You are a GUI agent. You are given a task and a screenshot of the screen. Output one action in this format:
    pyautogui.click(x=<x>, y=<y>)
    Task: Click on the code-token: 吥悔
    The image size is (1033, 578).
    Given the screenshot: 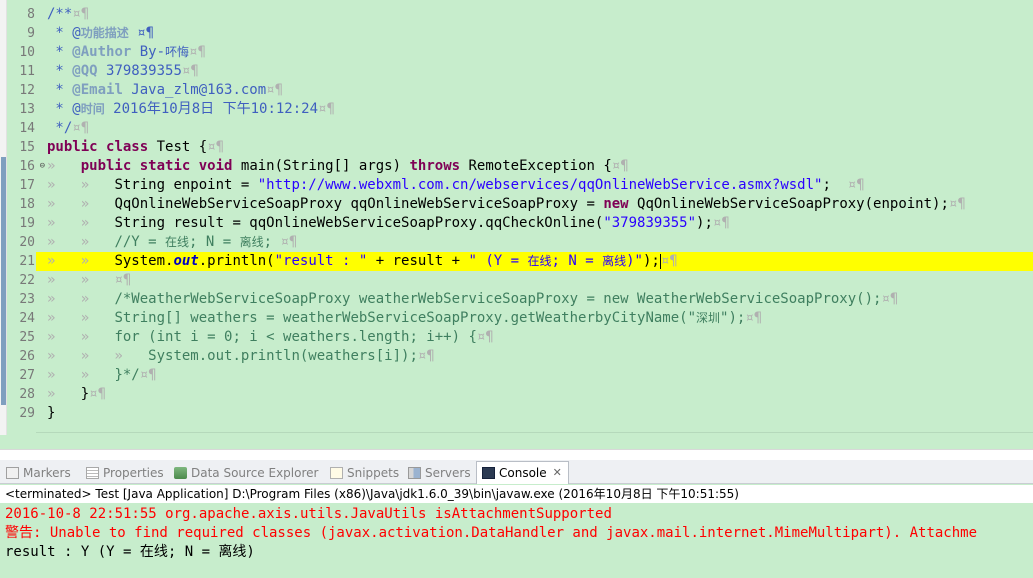 What is the action you would take?
    pyautogui.click(x=177, y=52)
    